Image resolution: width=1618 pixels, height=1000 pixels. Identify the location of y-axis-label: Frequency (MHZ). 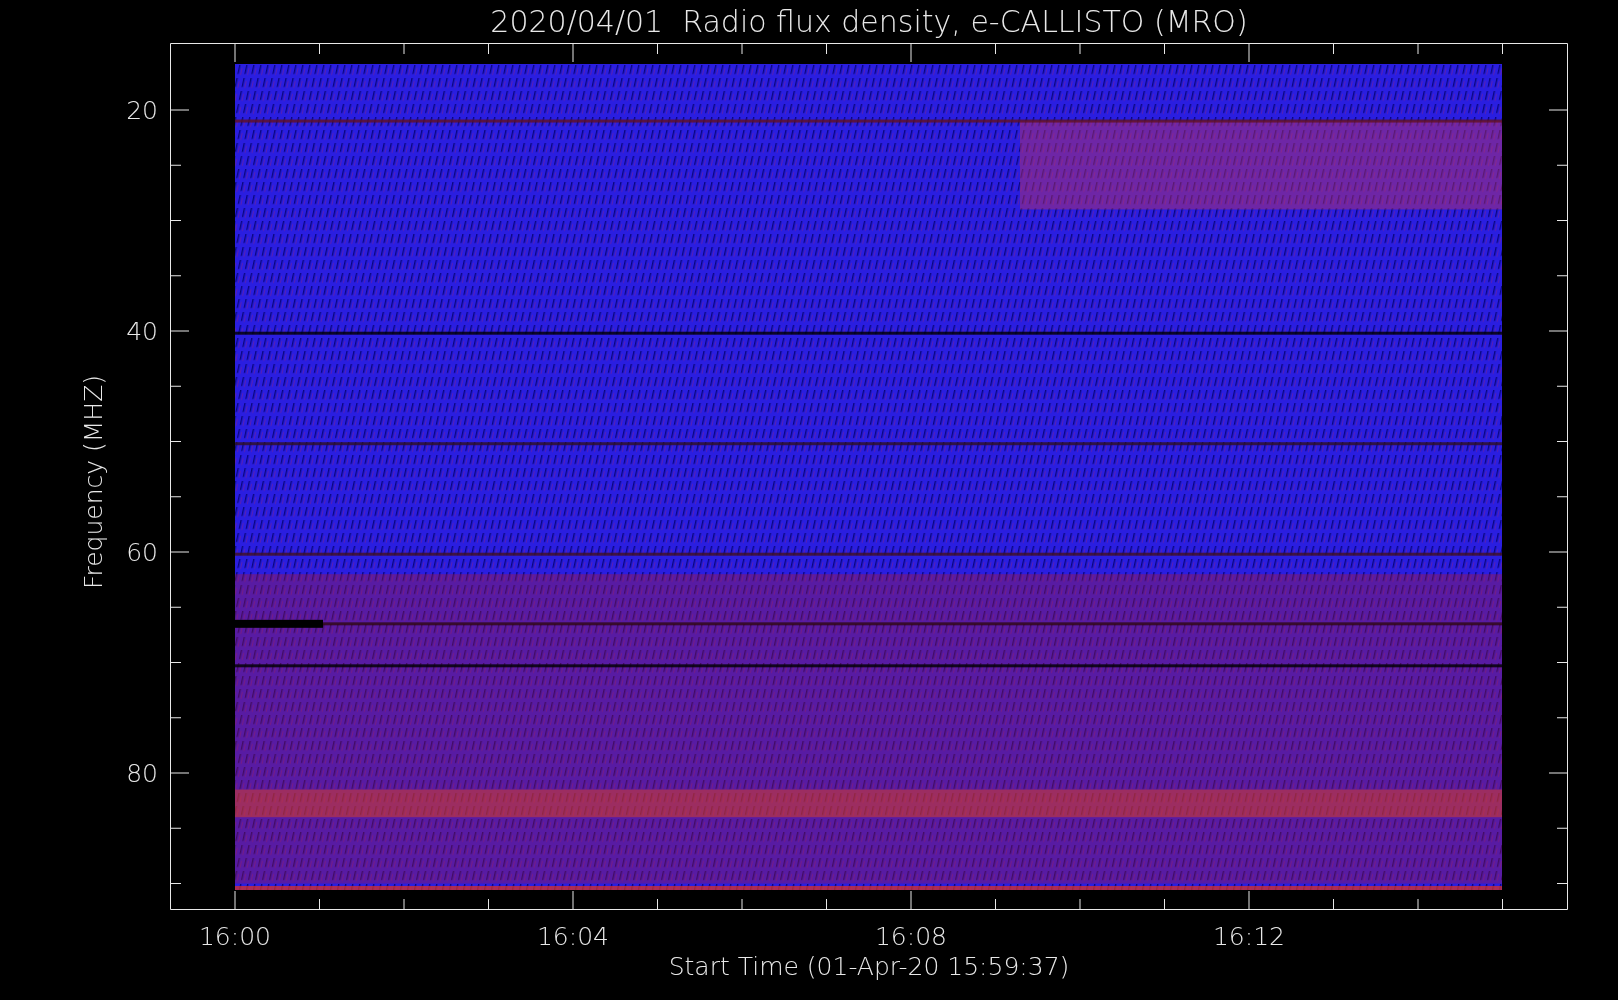
(93, 482).